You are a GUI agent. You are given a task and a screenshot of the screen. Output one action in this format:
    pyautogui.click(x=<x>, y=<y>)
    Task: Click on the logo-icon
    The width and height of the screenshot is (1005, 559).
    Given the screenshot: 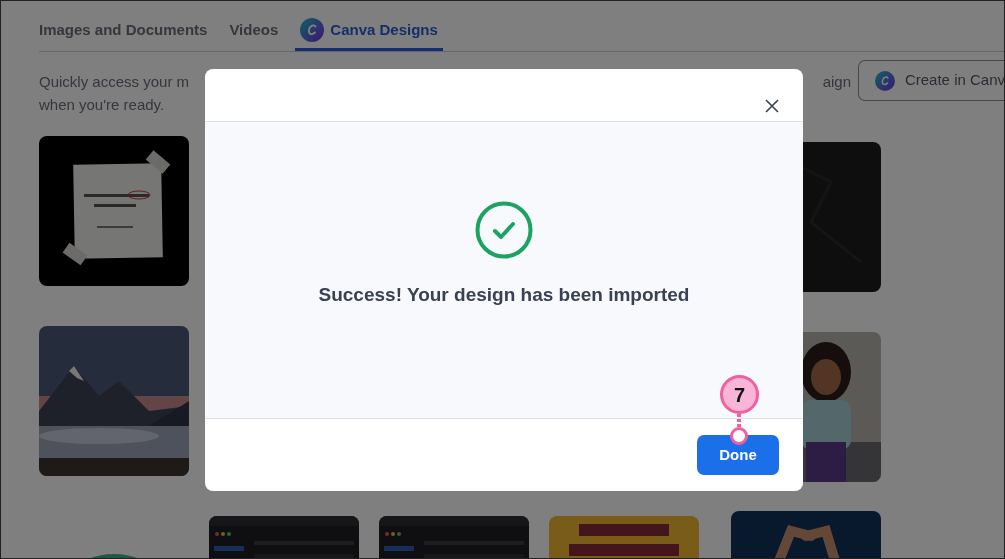 What is the action you would take?
    pyautogui.click(x=312, y=30)
    